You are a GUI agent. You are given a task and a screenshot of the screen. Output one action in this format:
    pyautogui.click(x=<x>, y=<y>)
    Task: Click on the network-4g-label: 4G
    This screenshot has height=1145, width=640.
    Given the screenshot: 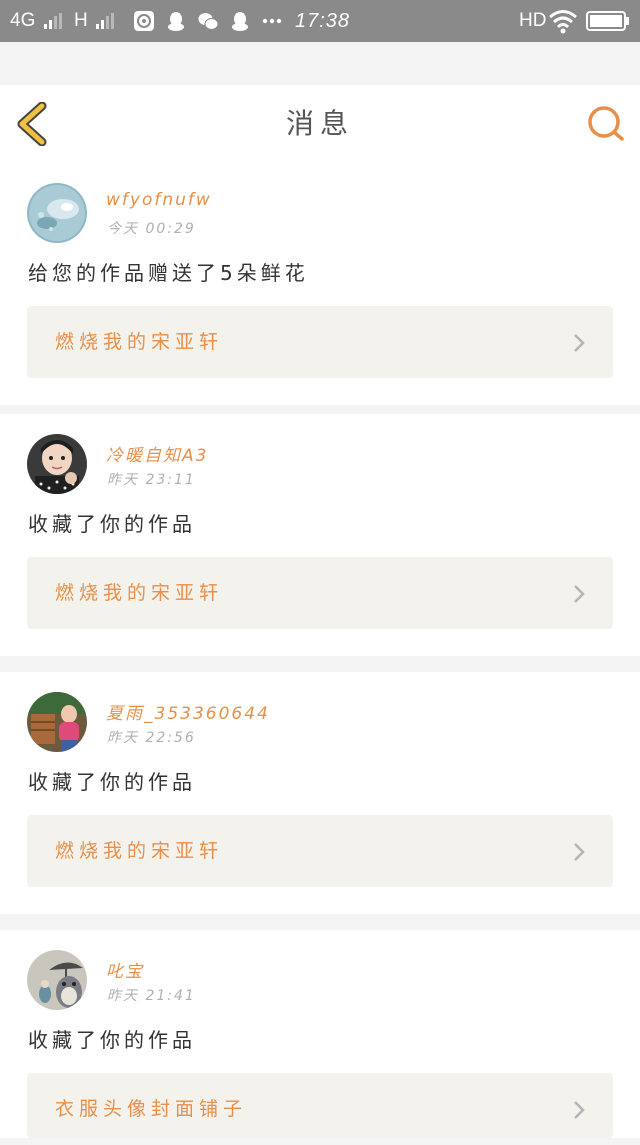 What is the action you would take?
    pyautogui.click(x=23, y=20)
    